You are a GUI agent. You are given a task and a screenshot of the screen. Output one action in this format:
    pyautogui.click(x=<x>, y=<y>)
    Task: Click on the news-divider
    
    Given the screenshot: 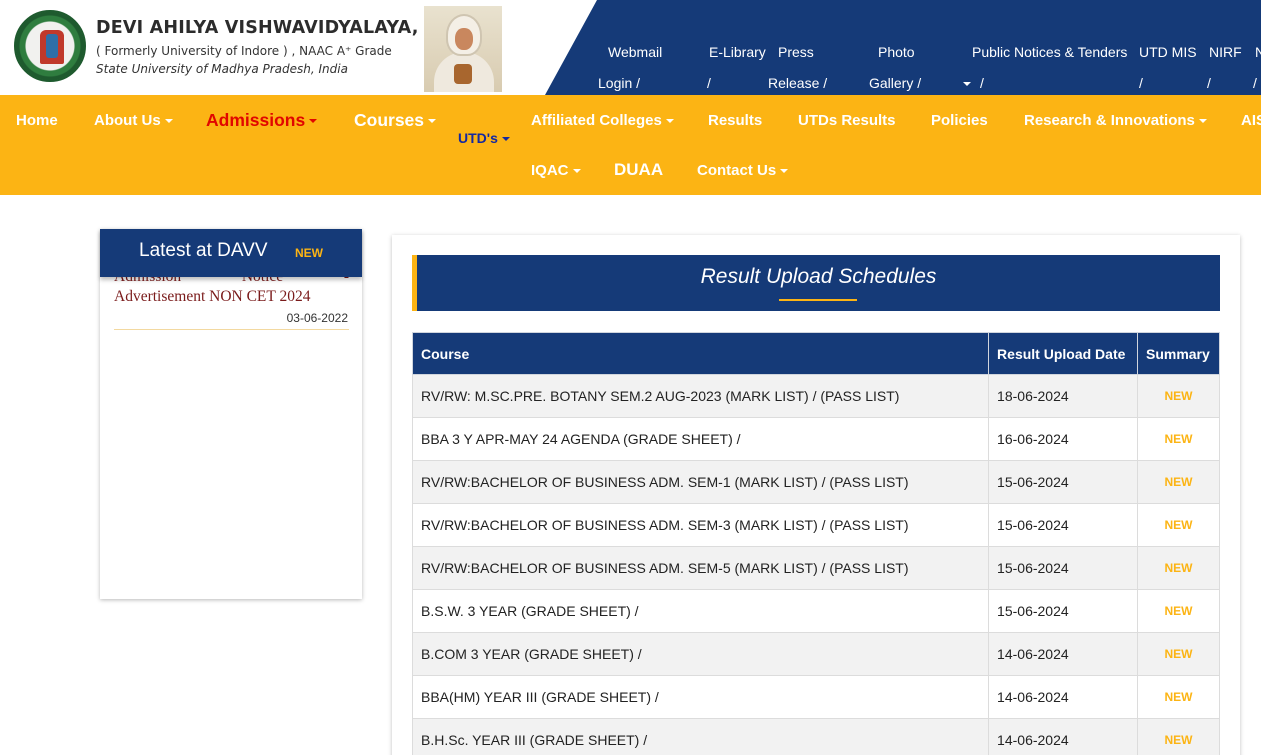 What is the action you would take?
    pyautogui.click(x=231, y=329)
    